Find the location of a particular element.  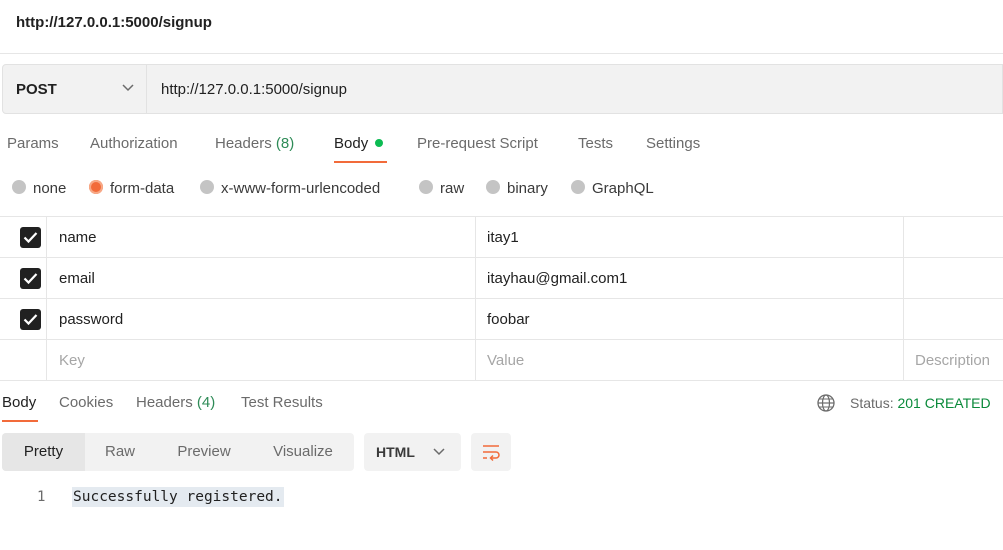

radio-graphql: GraphQL is located at coordinates (612, 188).